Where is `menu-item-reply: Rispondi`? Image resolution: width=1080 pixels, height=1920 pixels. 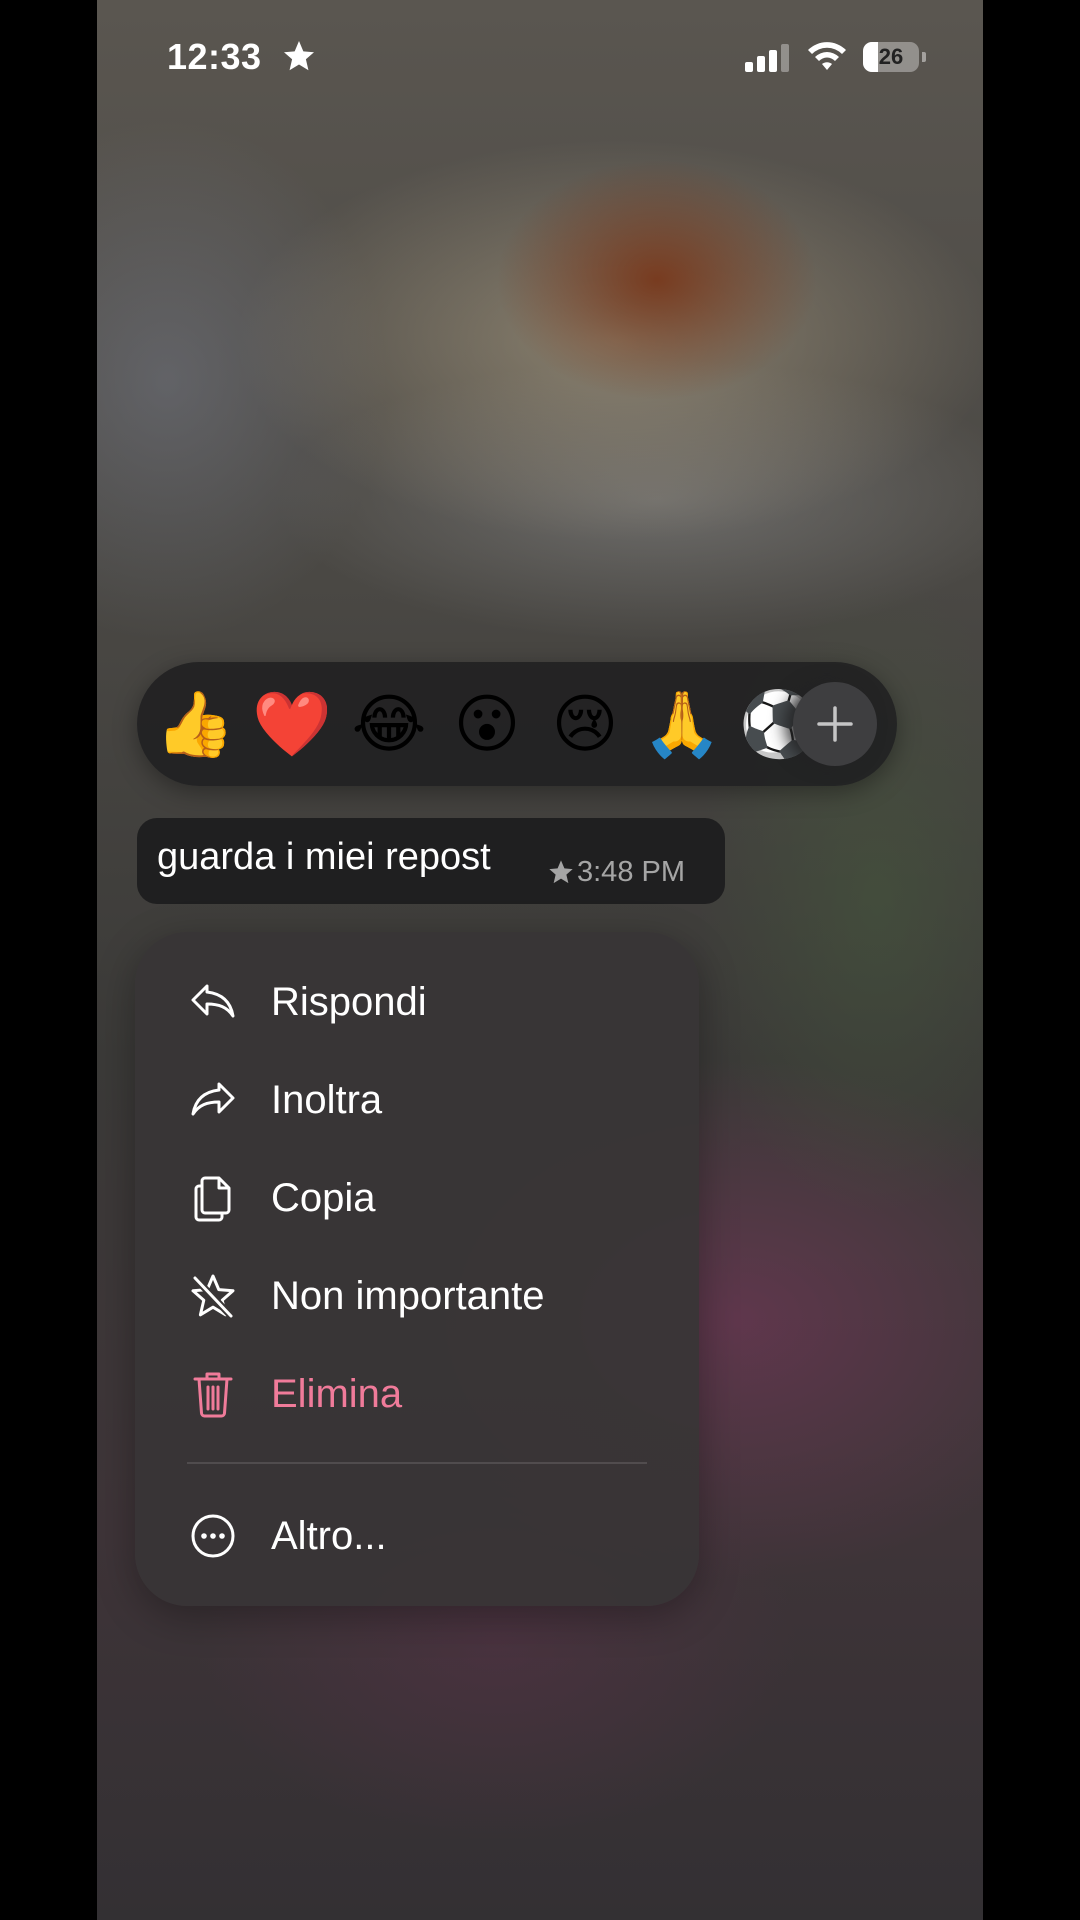
menu-item-reply: Rispondi is located at coordinates (417, 1002).